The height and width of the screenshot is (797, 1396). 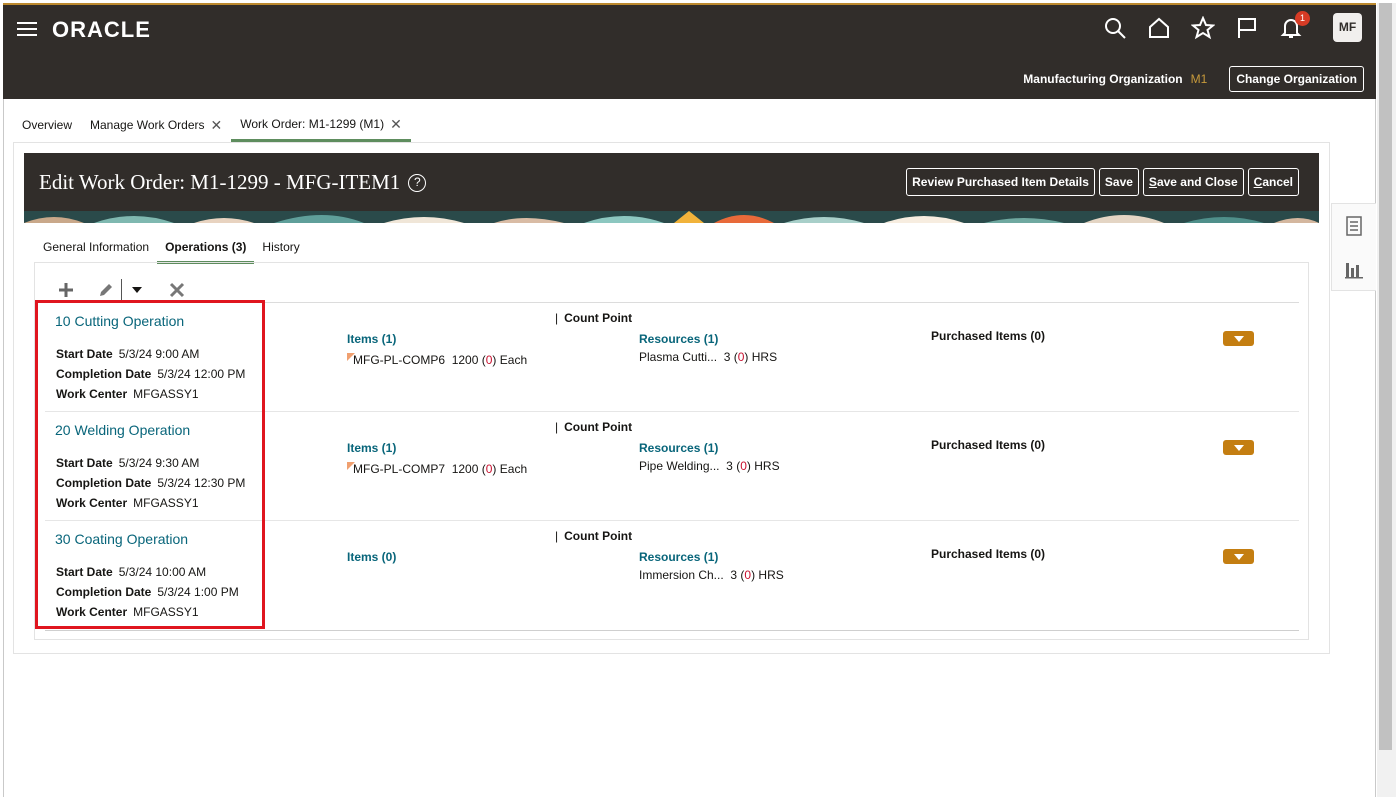 I want to click on favorites-star-icon, so click(x=1203, y=28).